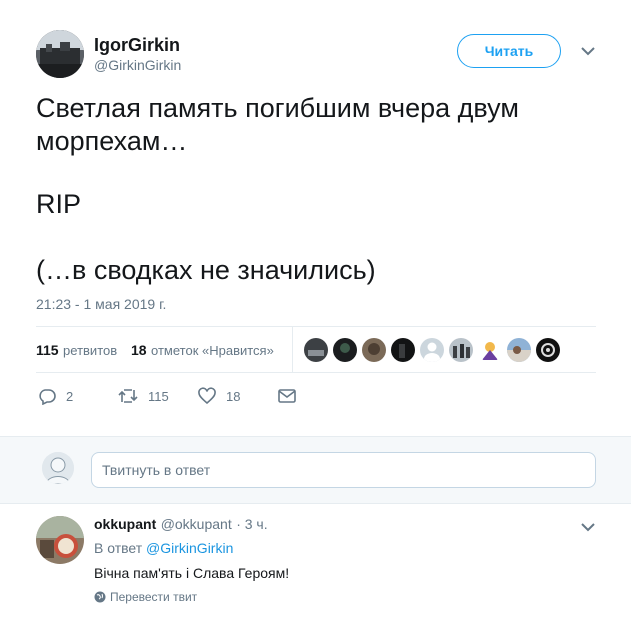  I want to click on divider-vertical, so click(292, 349).